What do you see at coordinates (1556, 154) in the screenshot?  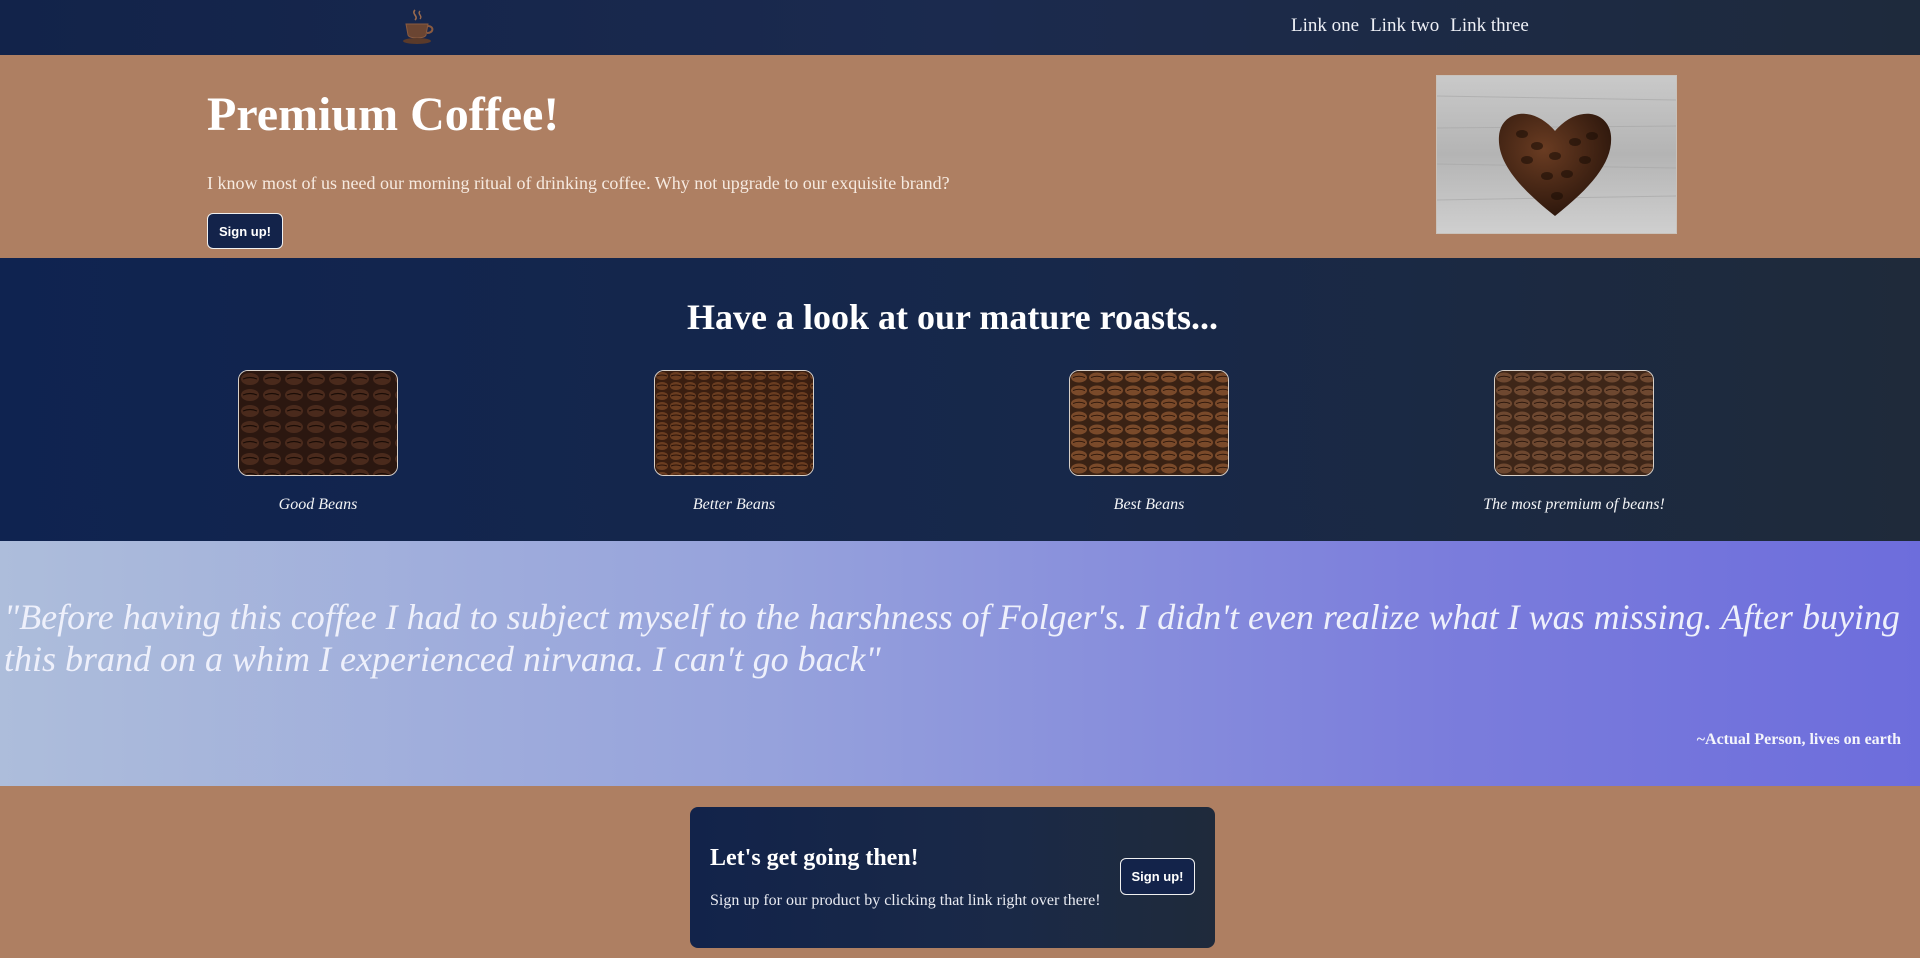 I see `coffee-bean-heart-image` at bounding box center [1556, 154].